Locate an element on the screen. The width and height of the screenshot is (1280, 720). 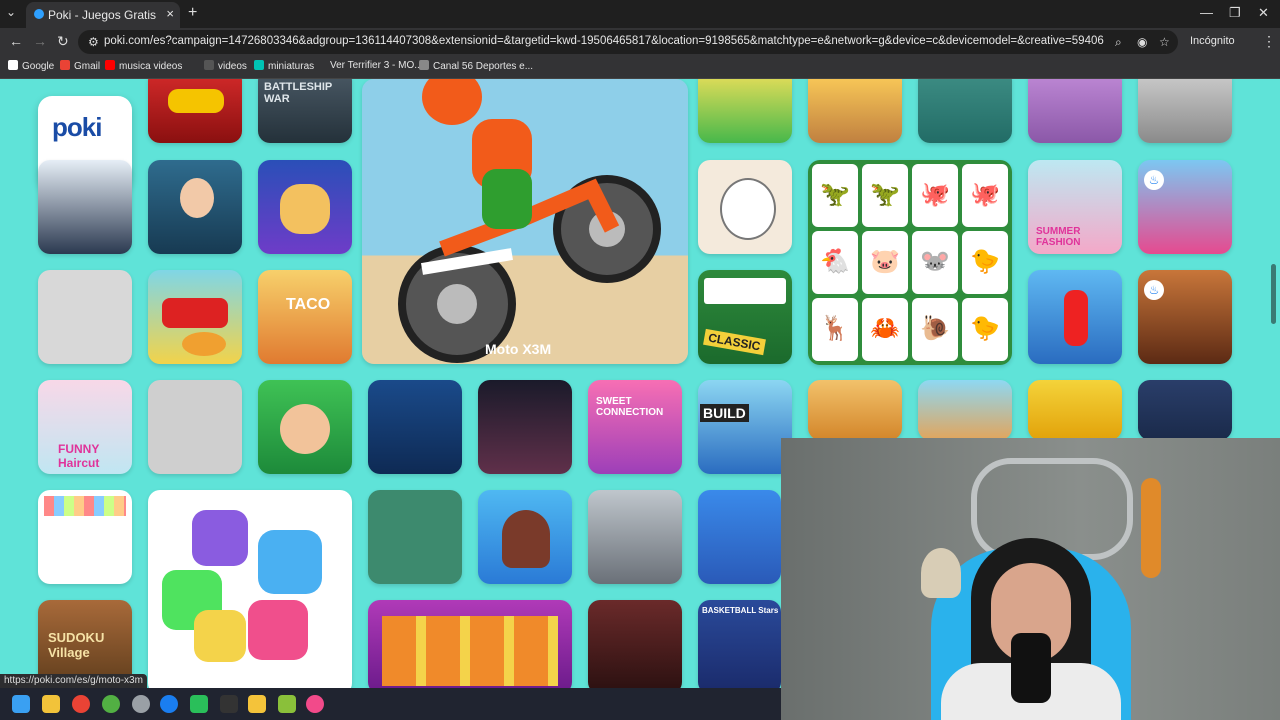
chrome-icon is located at coordinates (81, 704).